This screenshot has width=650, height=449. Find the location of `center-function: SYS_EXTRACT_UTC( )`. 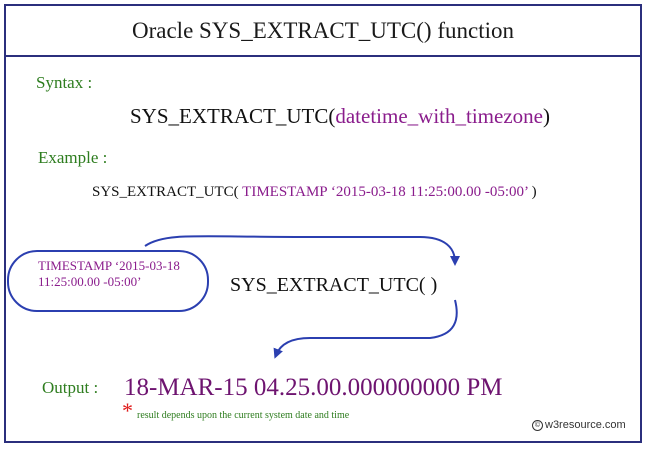

center-function: SYS_EXTRACT_UTC( ) is located at coordinates (334, 285).